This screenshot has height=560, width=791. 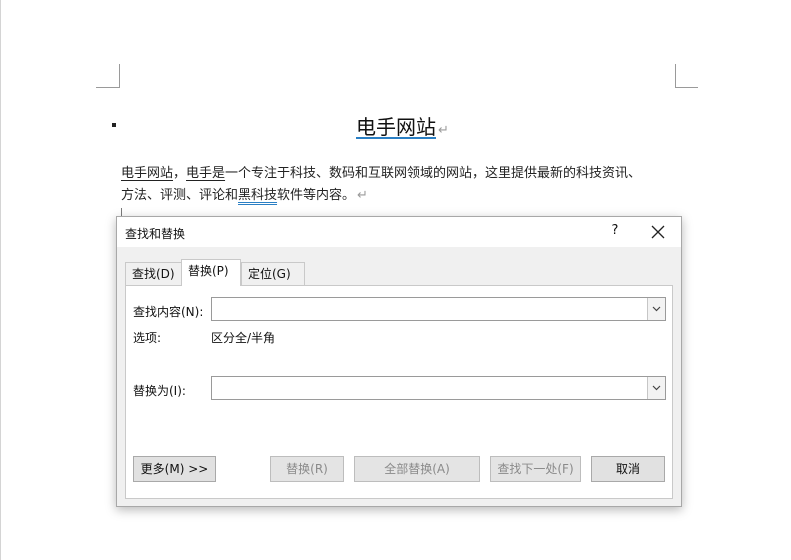 What do you see at coordinates (399, 232) in the screenshot?
I see `dialog-titlebar: 查找和替换 ?` at bounding box center [399, 232].